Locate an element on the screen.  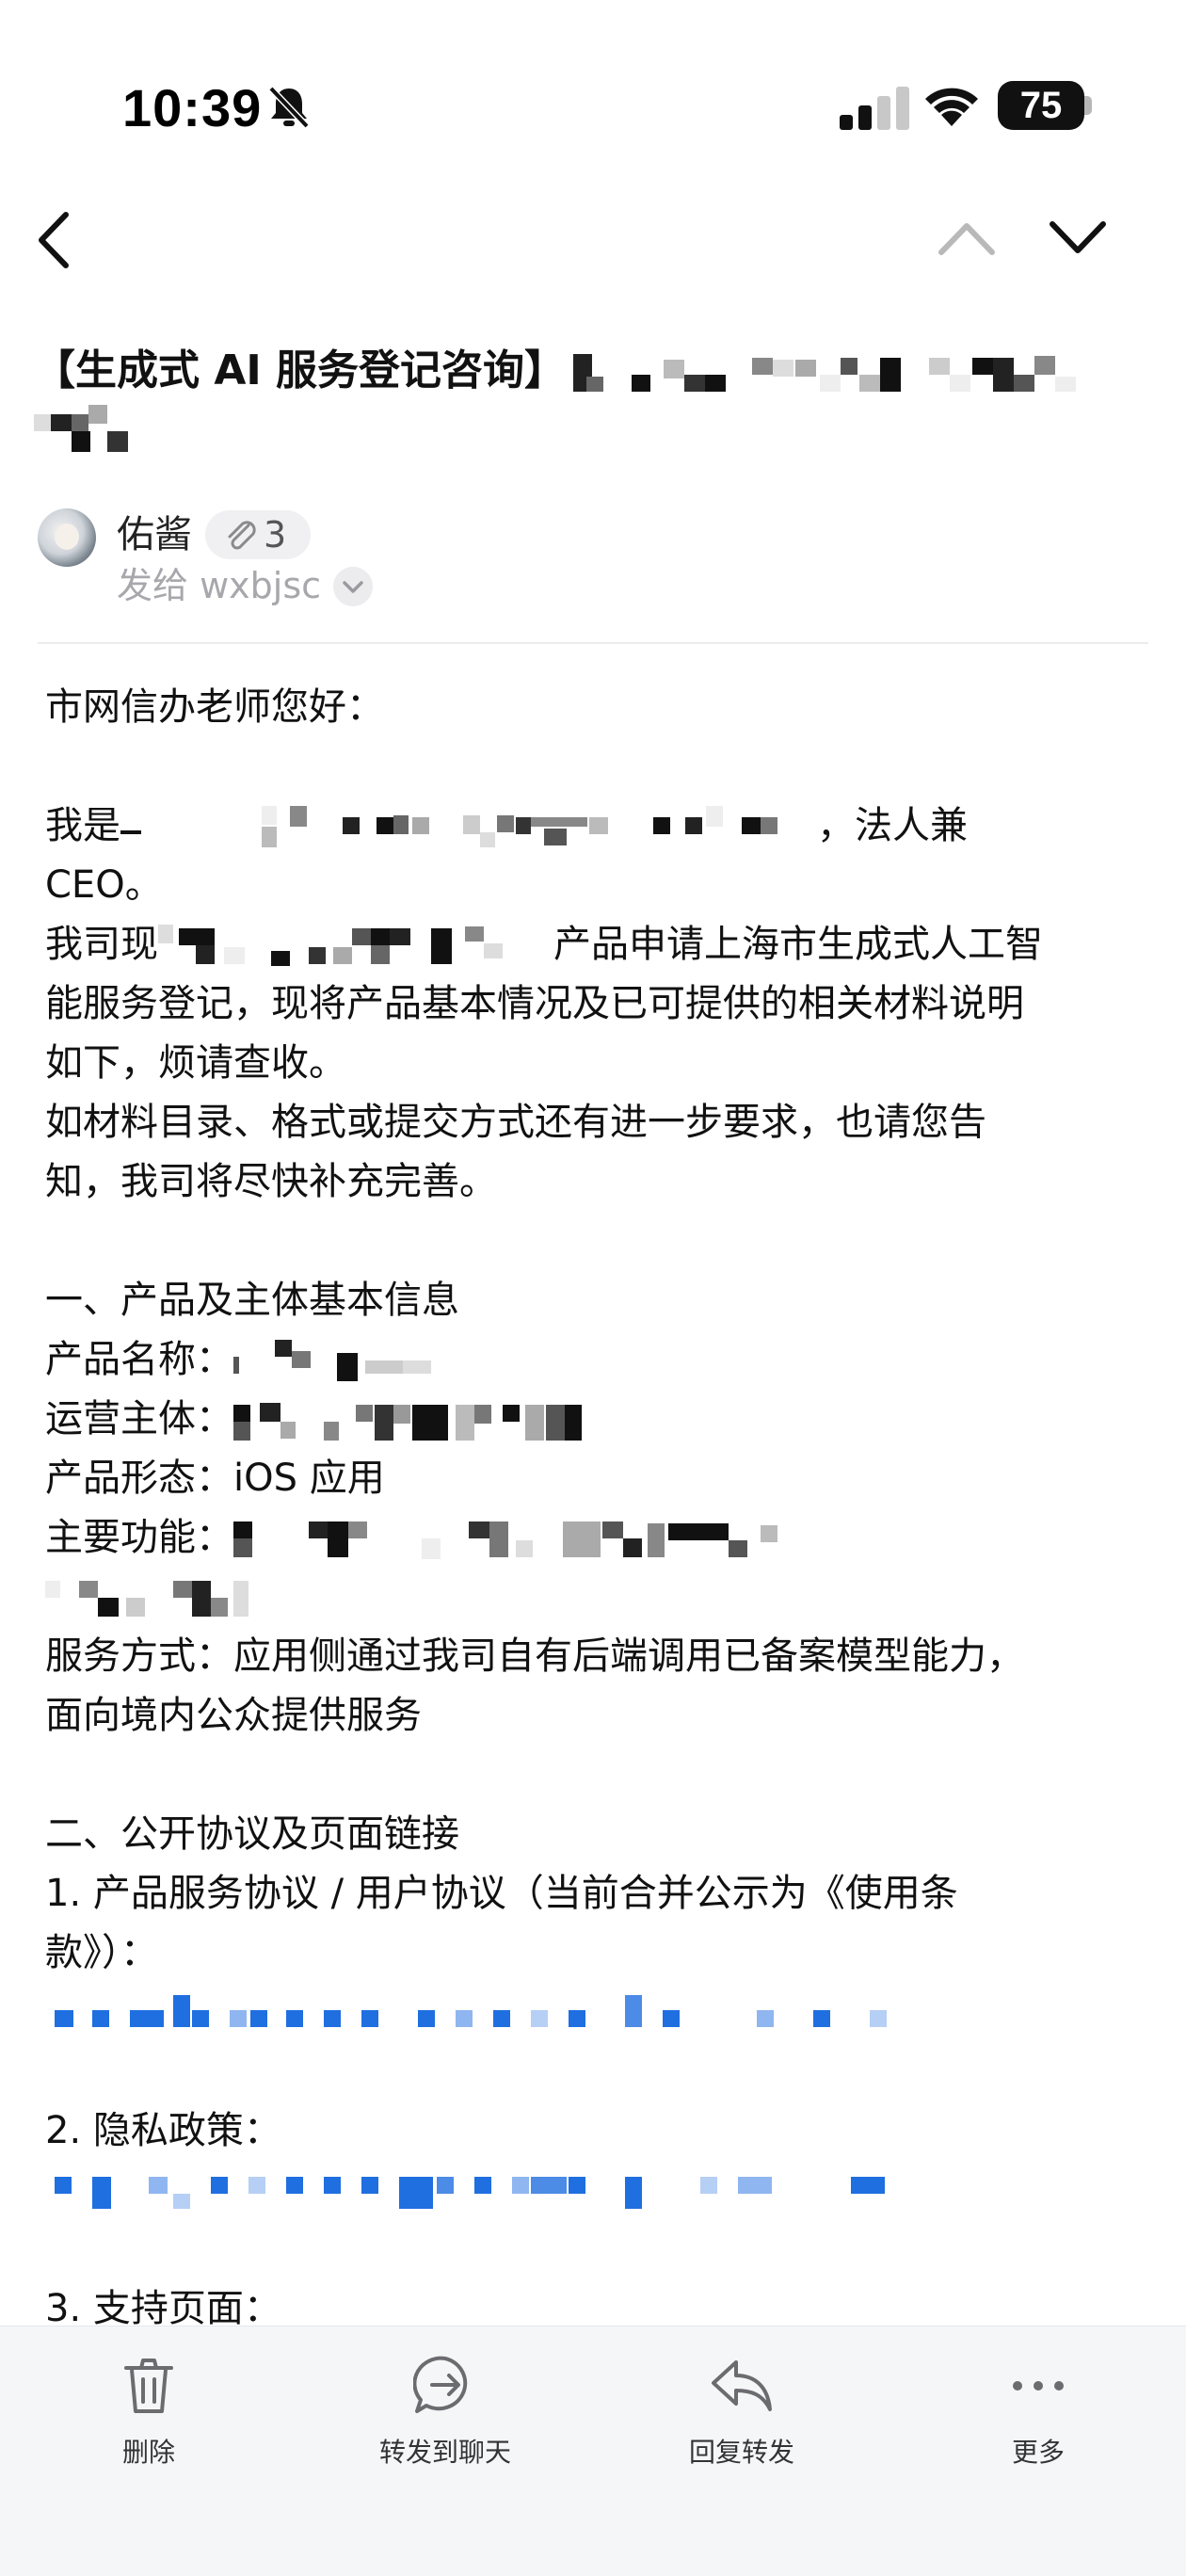
recipient-line: 发给 wxbjsc is located at coordinates (219, 585).